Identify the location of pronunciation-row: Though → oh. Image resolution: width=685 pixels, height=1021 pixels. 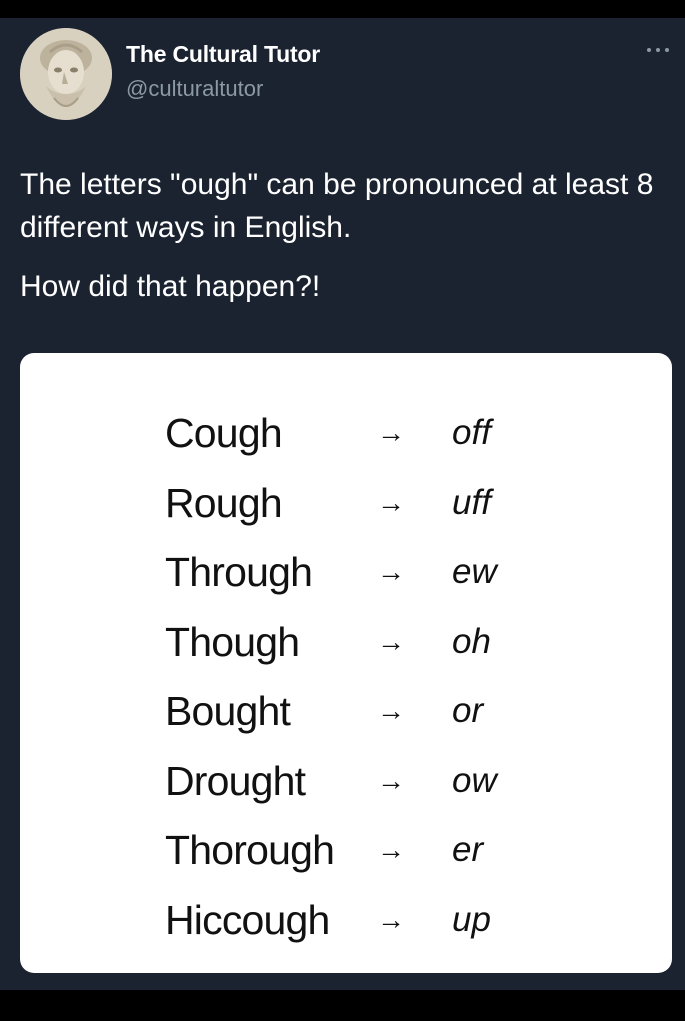
(390, 642).